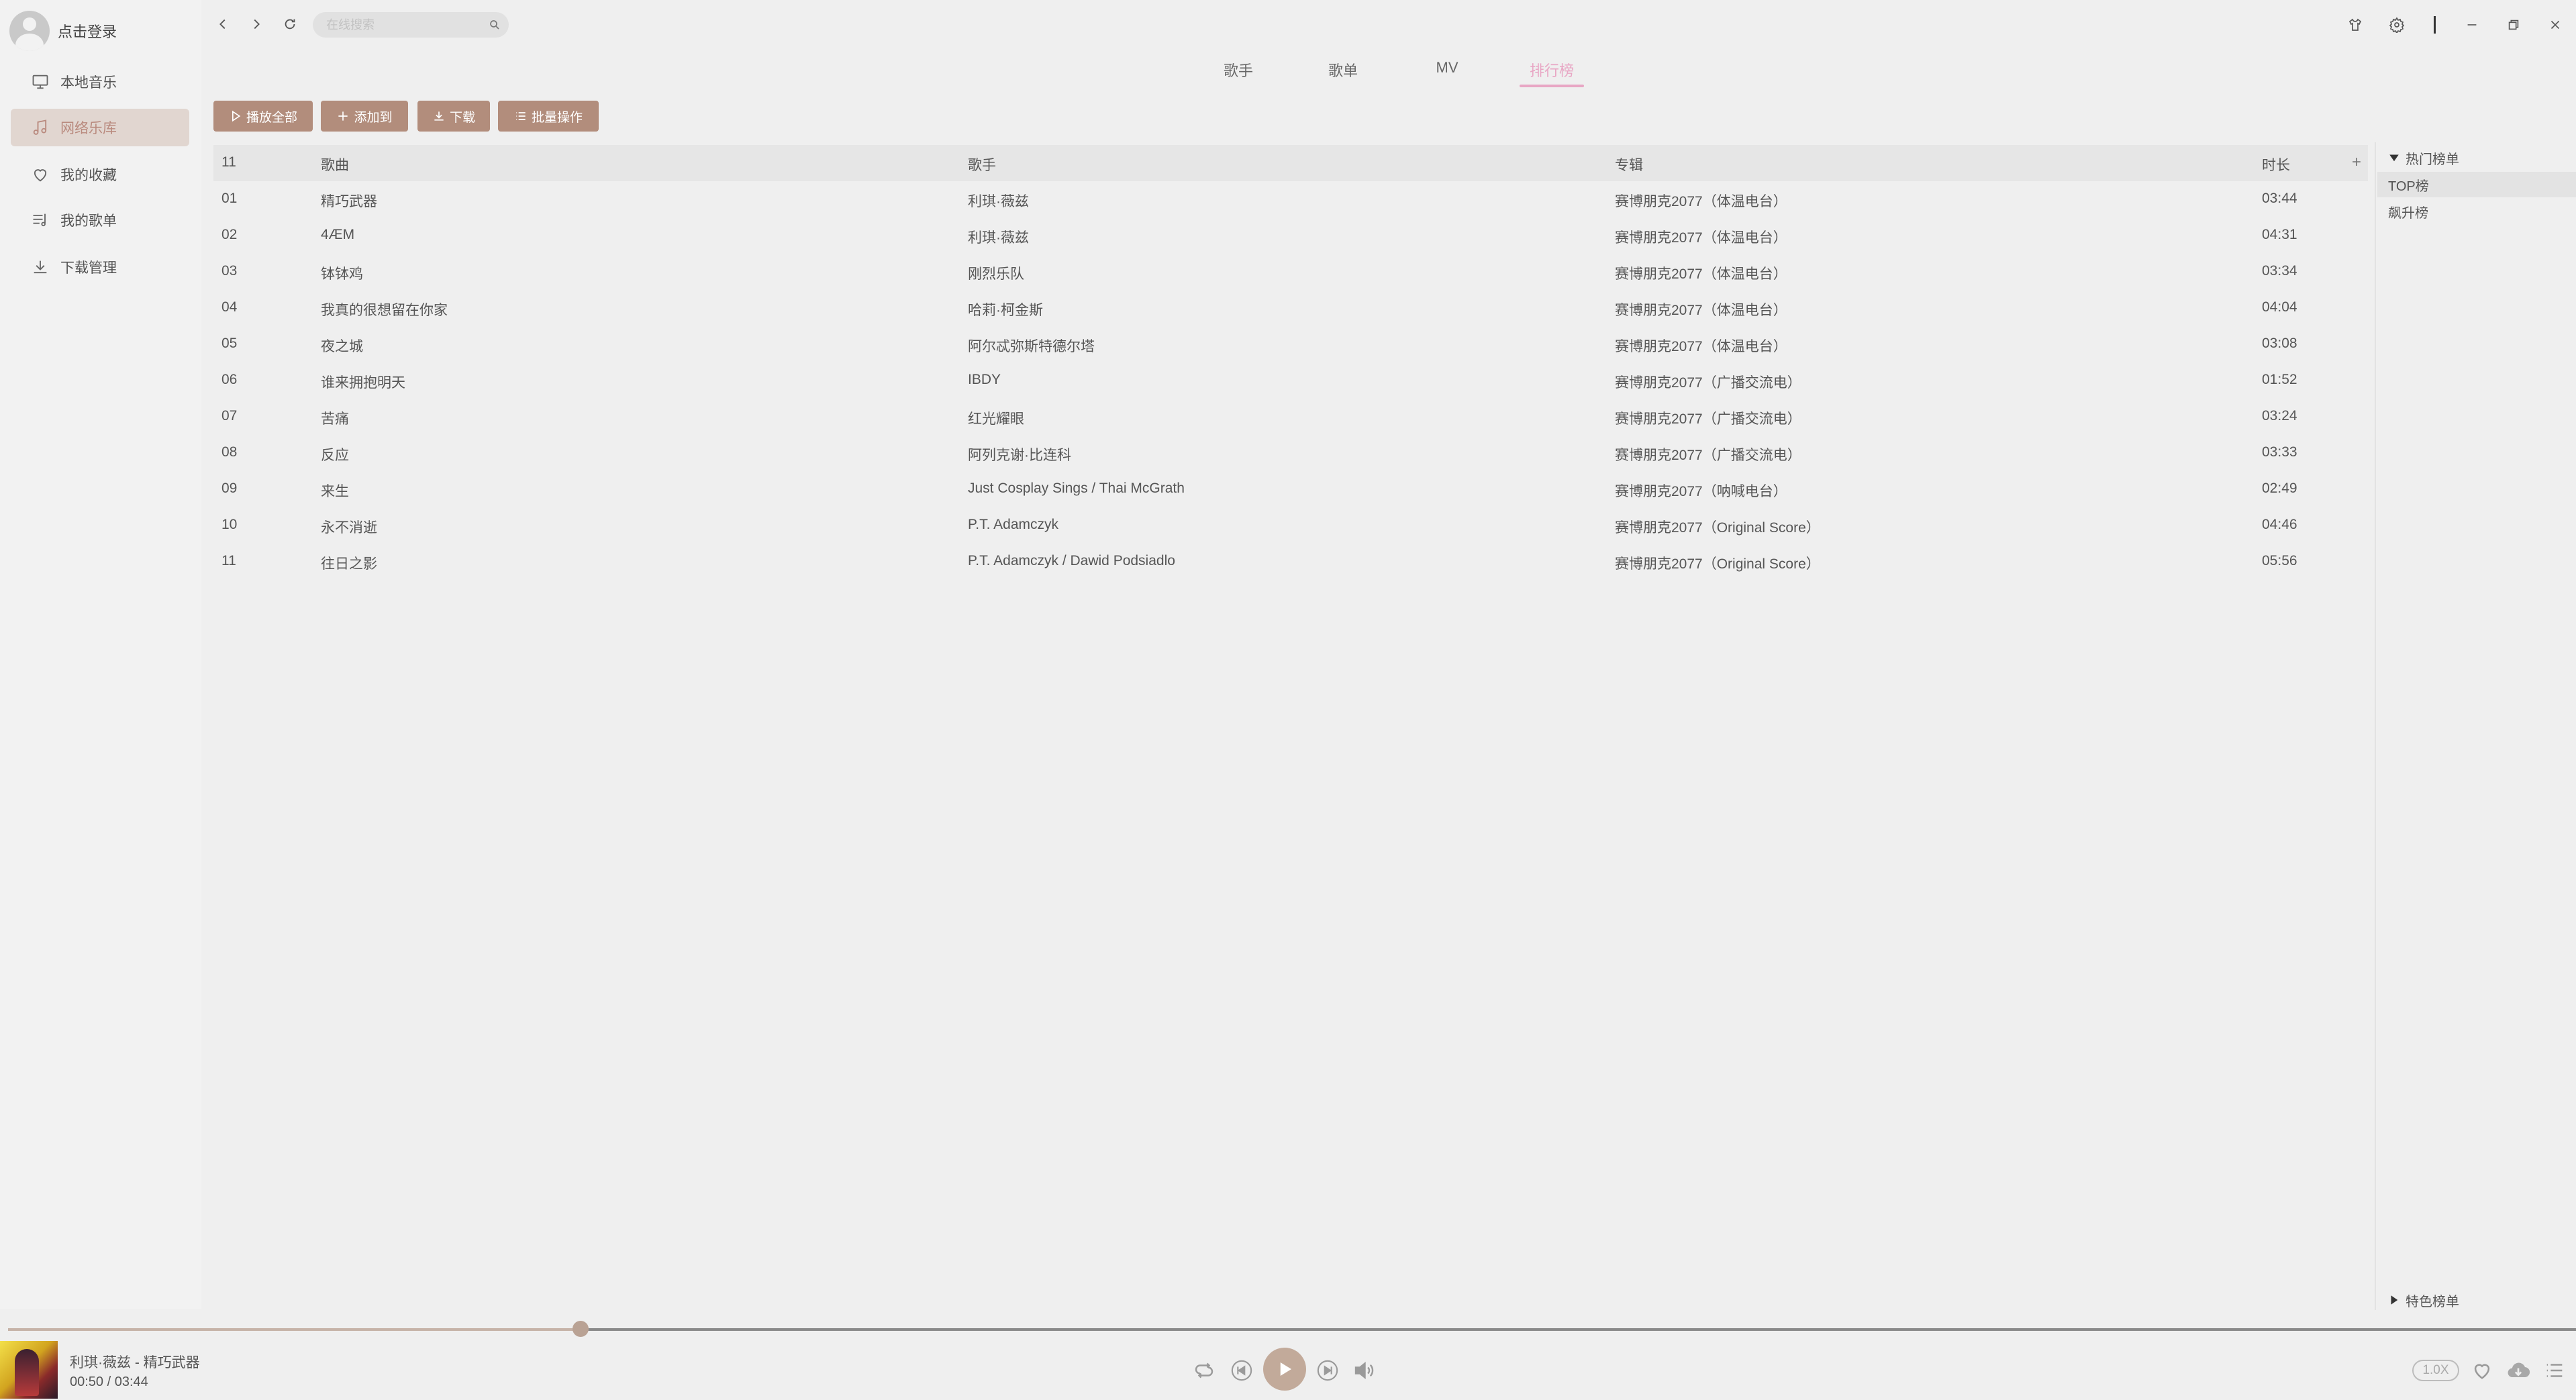 The height and width of the screenshot is (1400, 2576). What do you see at coordinates (1013, 525) in the screenshot?
I see `song-artist: P.T. Adamczyk` at bounding box center [1013, 525].